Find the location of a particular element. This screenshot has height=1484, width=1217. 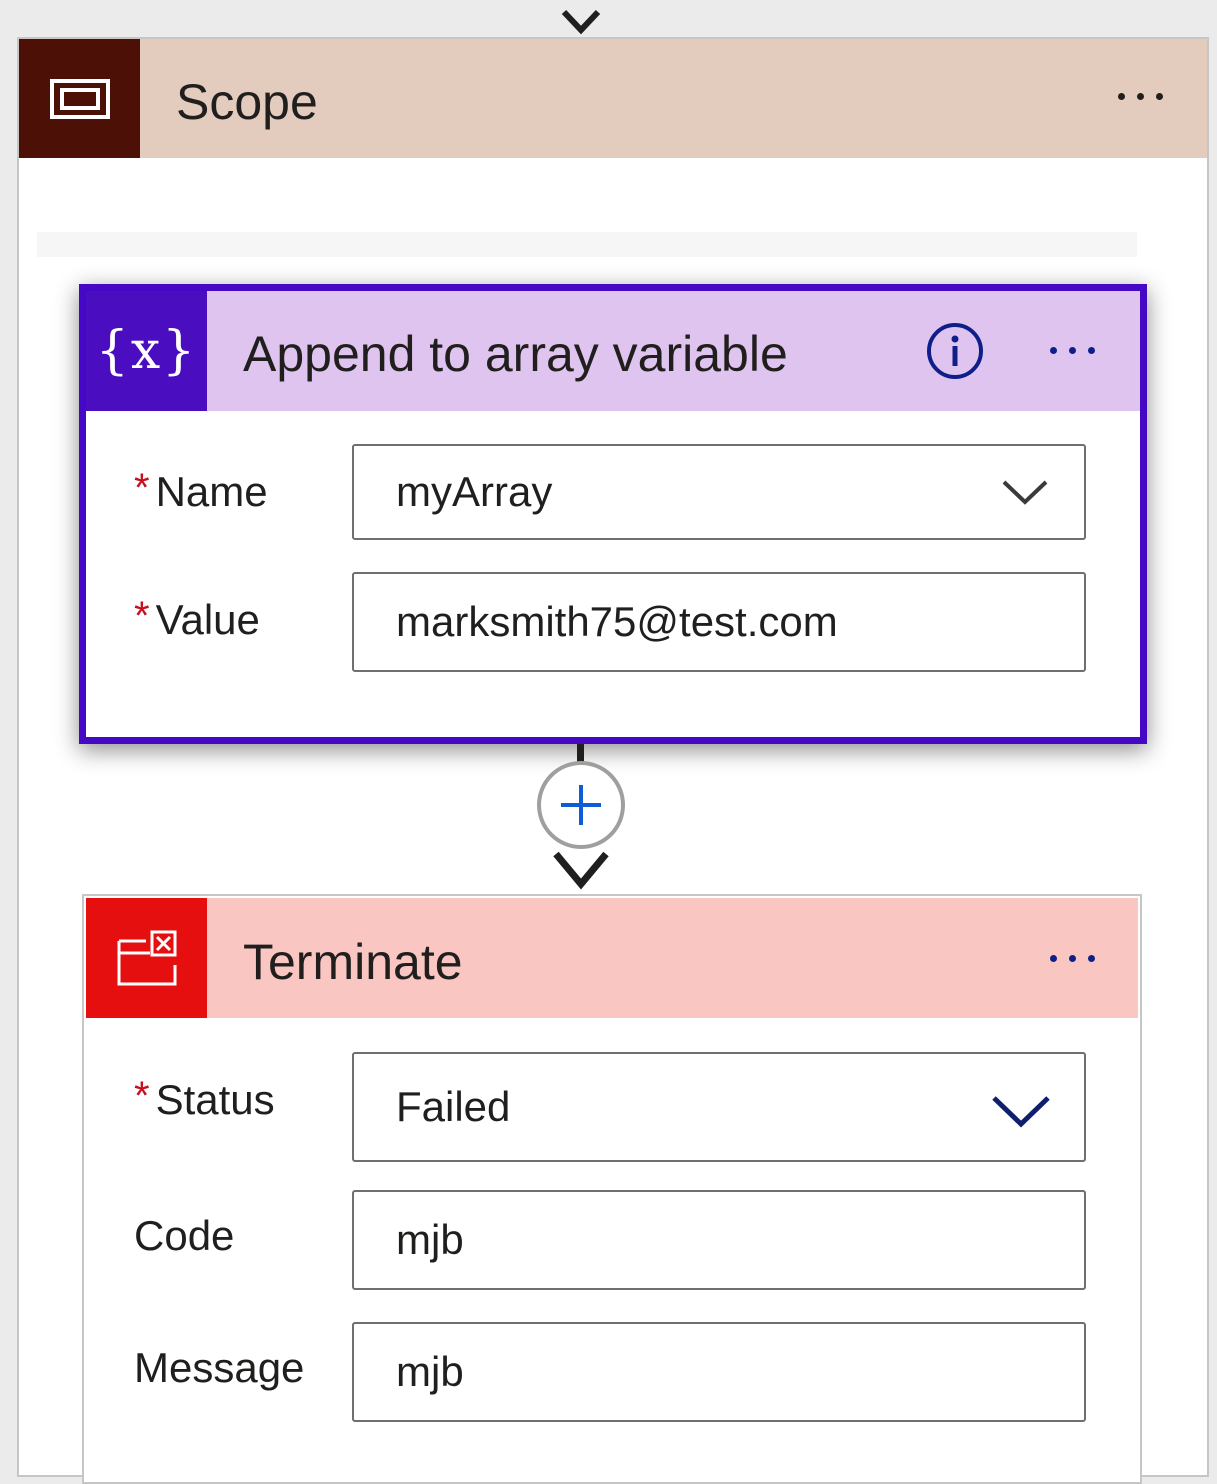

message-label-text: Message is located at coordinates (219, 1367).